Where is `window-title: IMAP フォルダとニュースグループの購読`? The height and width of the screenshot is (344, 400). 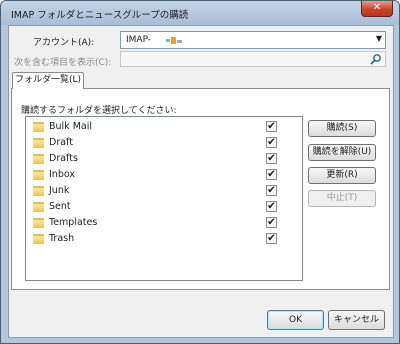
window-title: IMAP フォルダとニュースグループの購読 is located at coordinates (100, 15).